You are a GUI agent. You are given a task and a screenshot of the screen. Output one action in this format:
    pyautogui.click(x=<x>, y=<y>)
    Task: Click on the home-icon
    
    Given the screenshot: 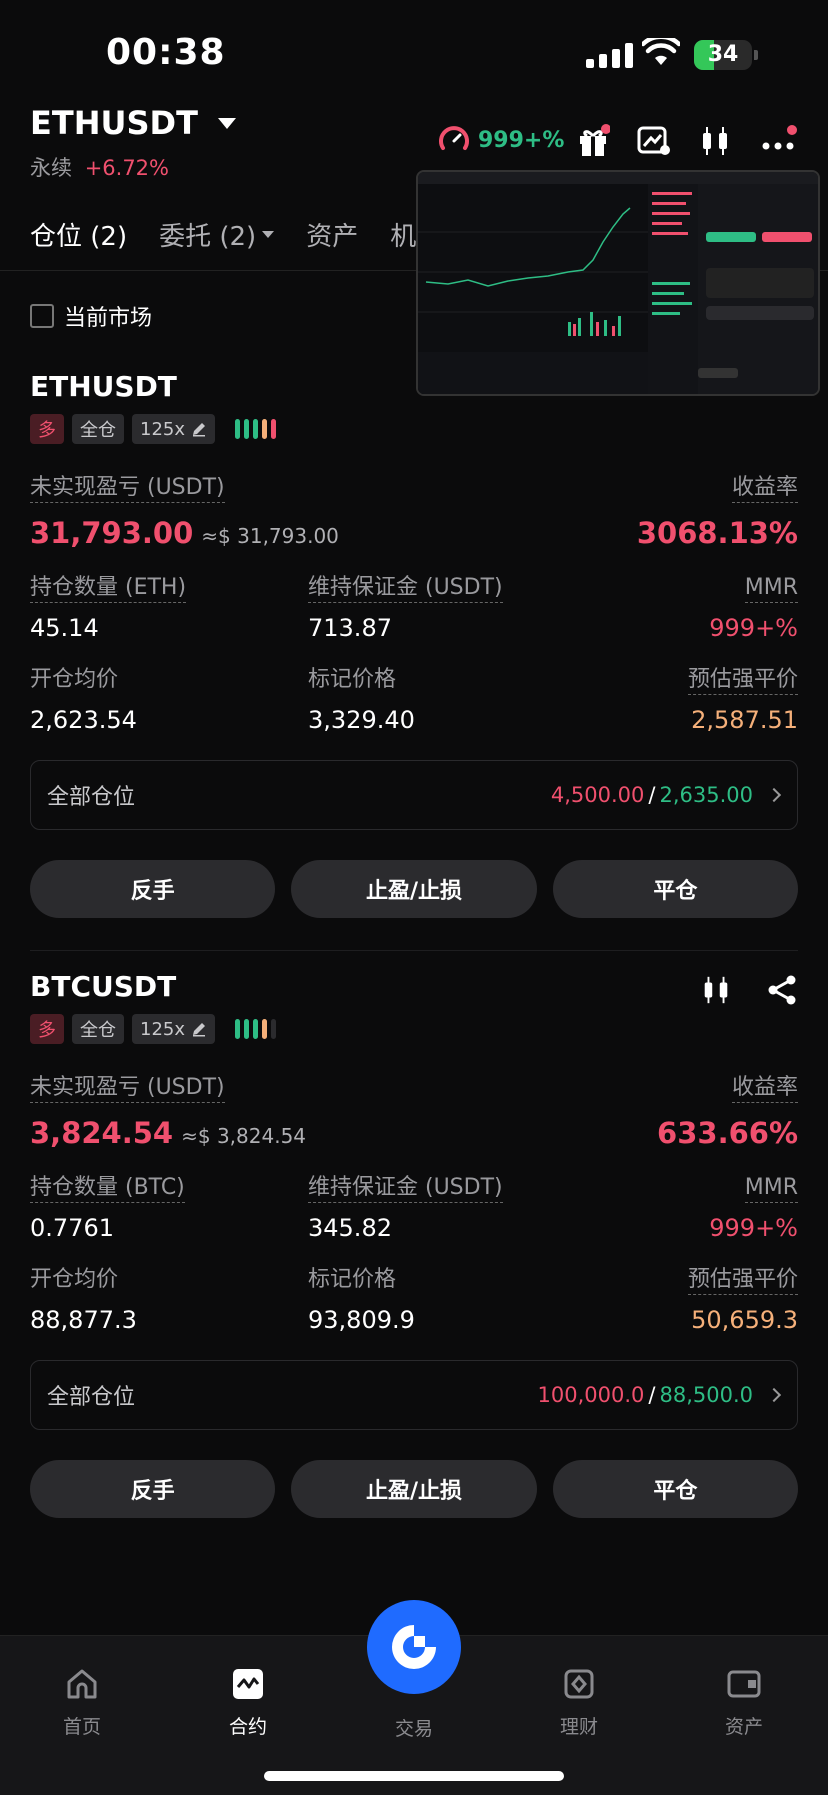 What is the action you would take?
    pyautogui.click(x=82, y=1684)
    